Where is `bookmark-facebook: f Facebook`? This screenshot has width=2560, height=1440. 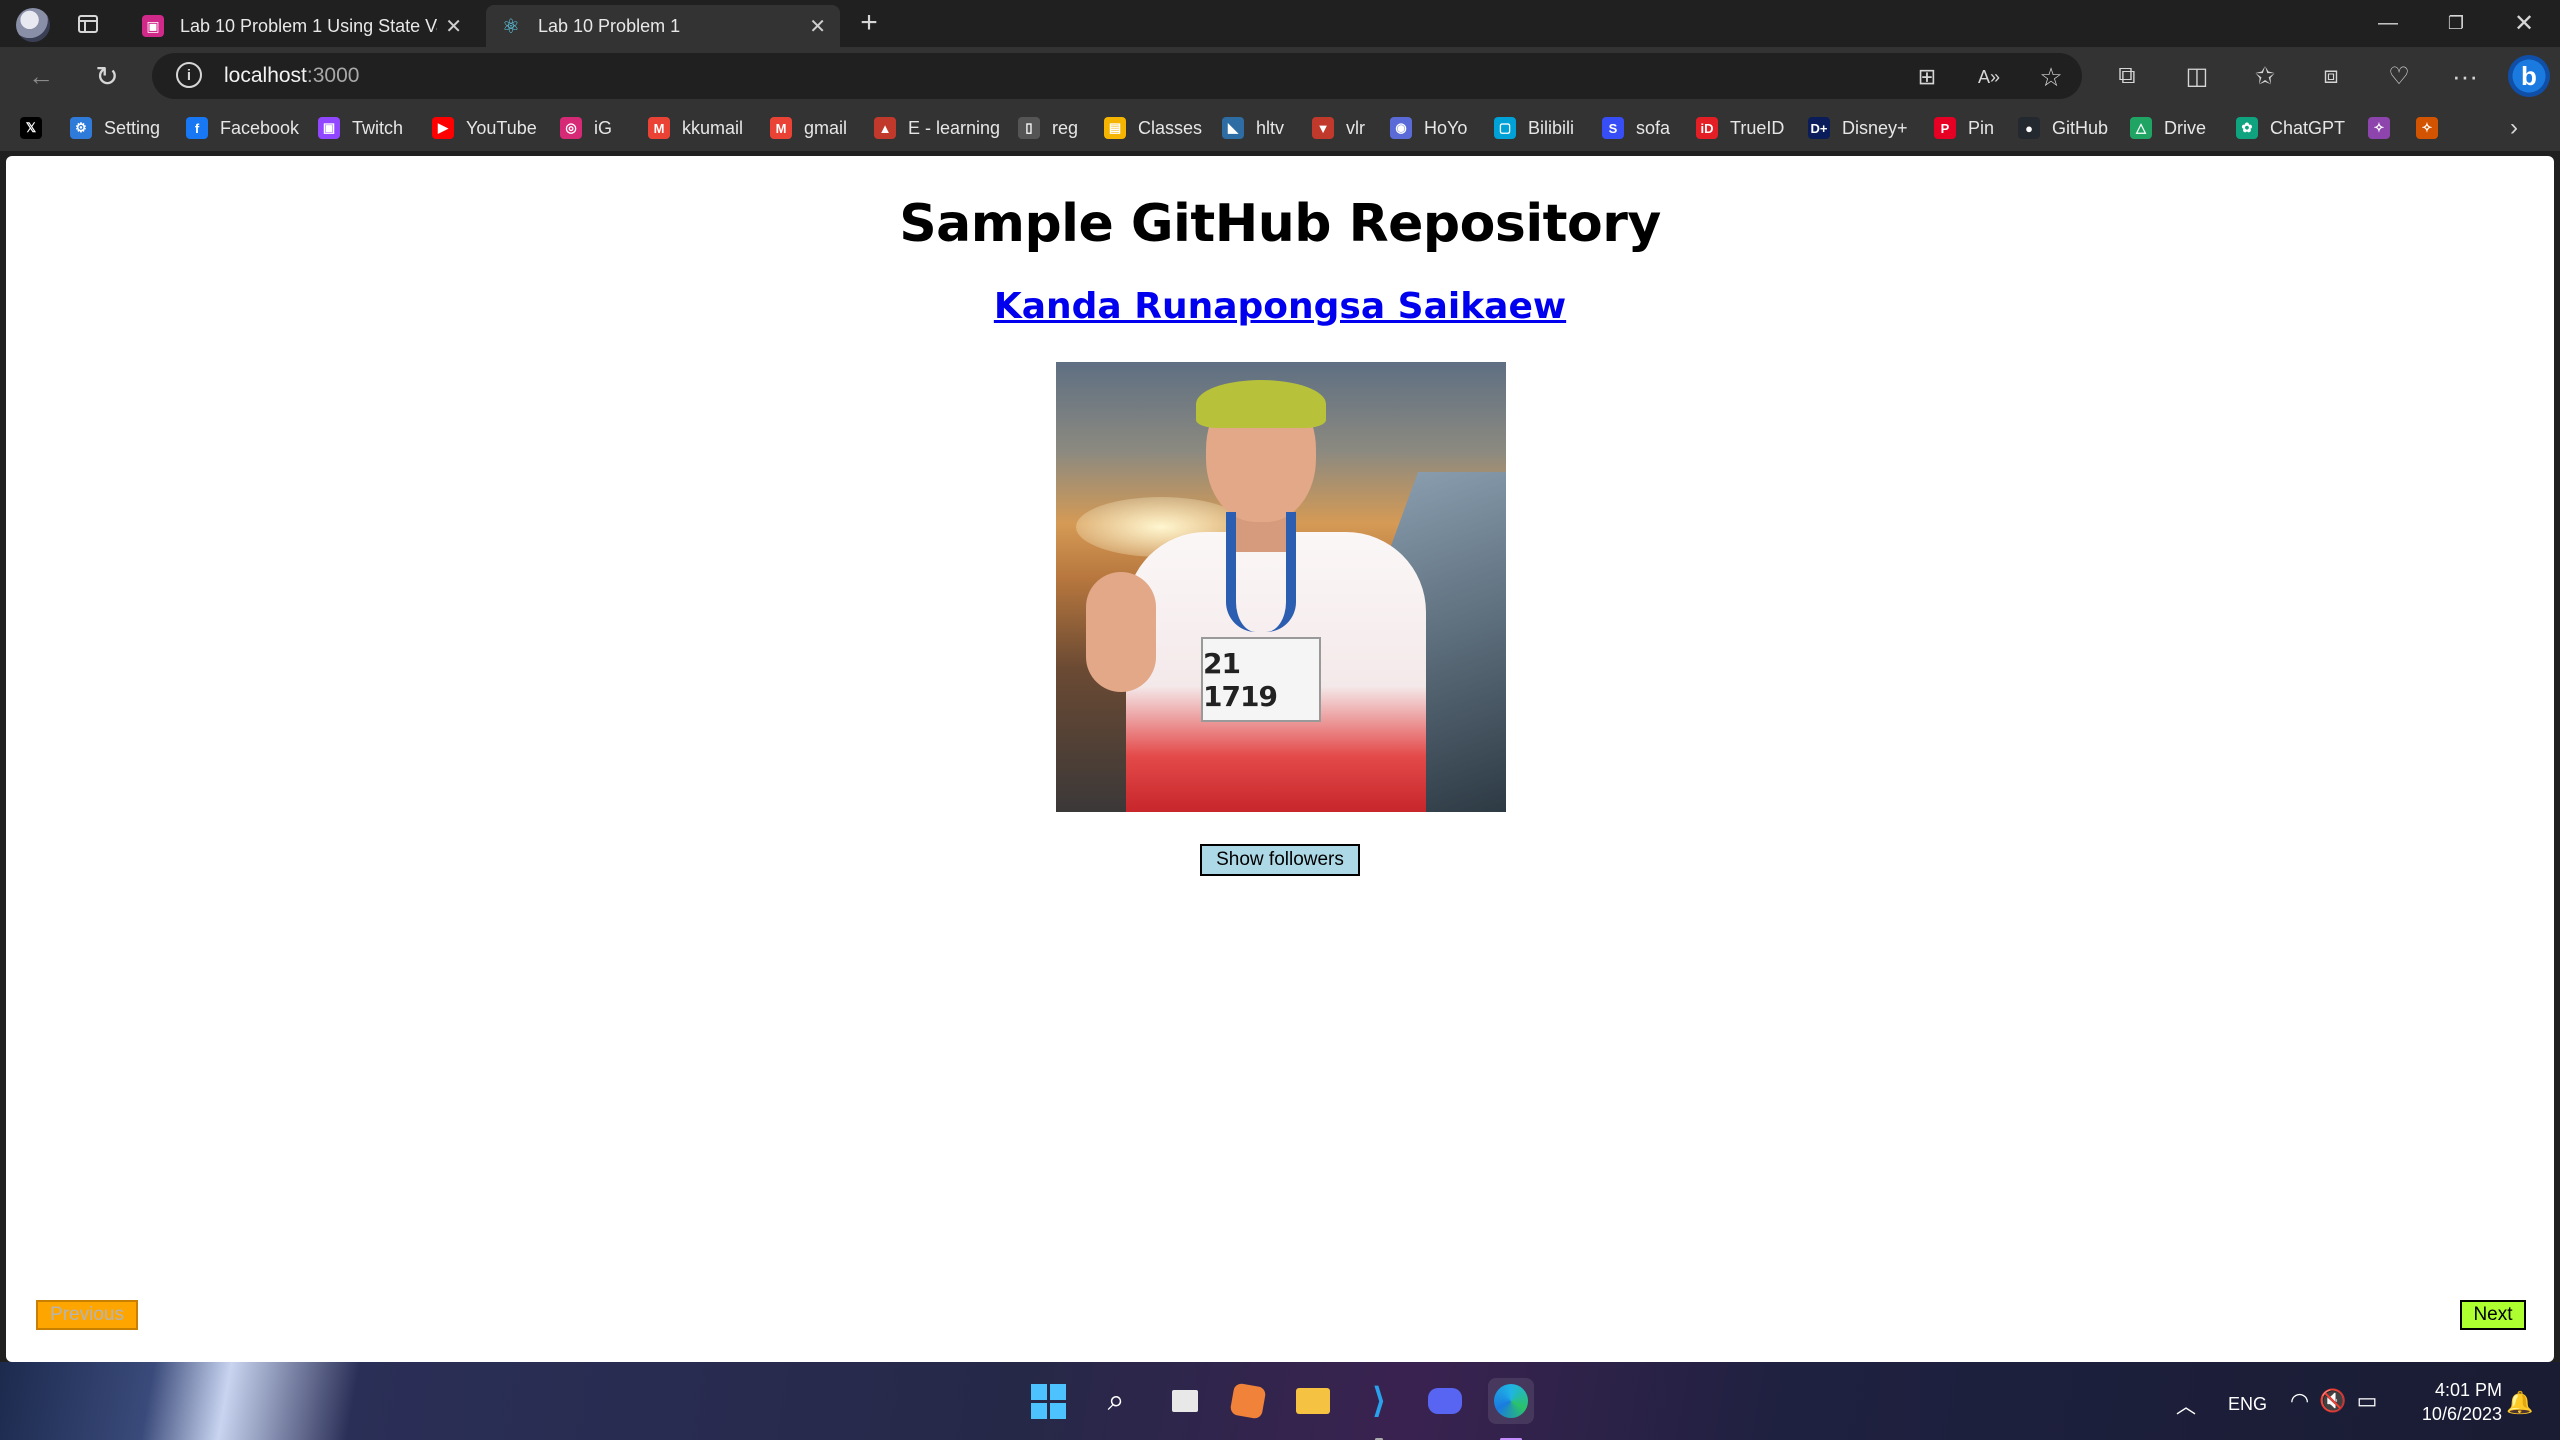
bookmark-facebook: f Facebook is located at coordinates (242, 128).